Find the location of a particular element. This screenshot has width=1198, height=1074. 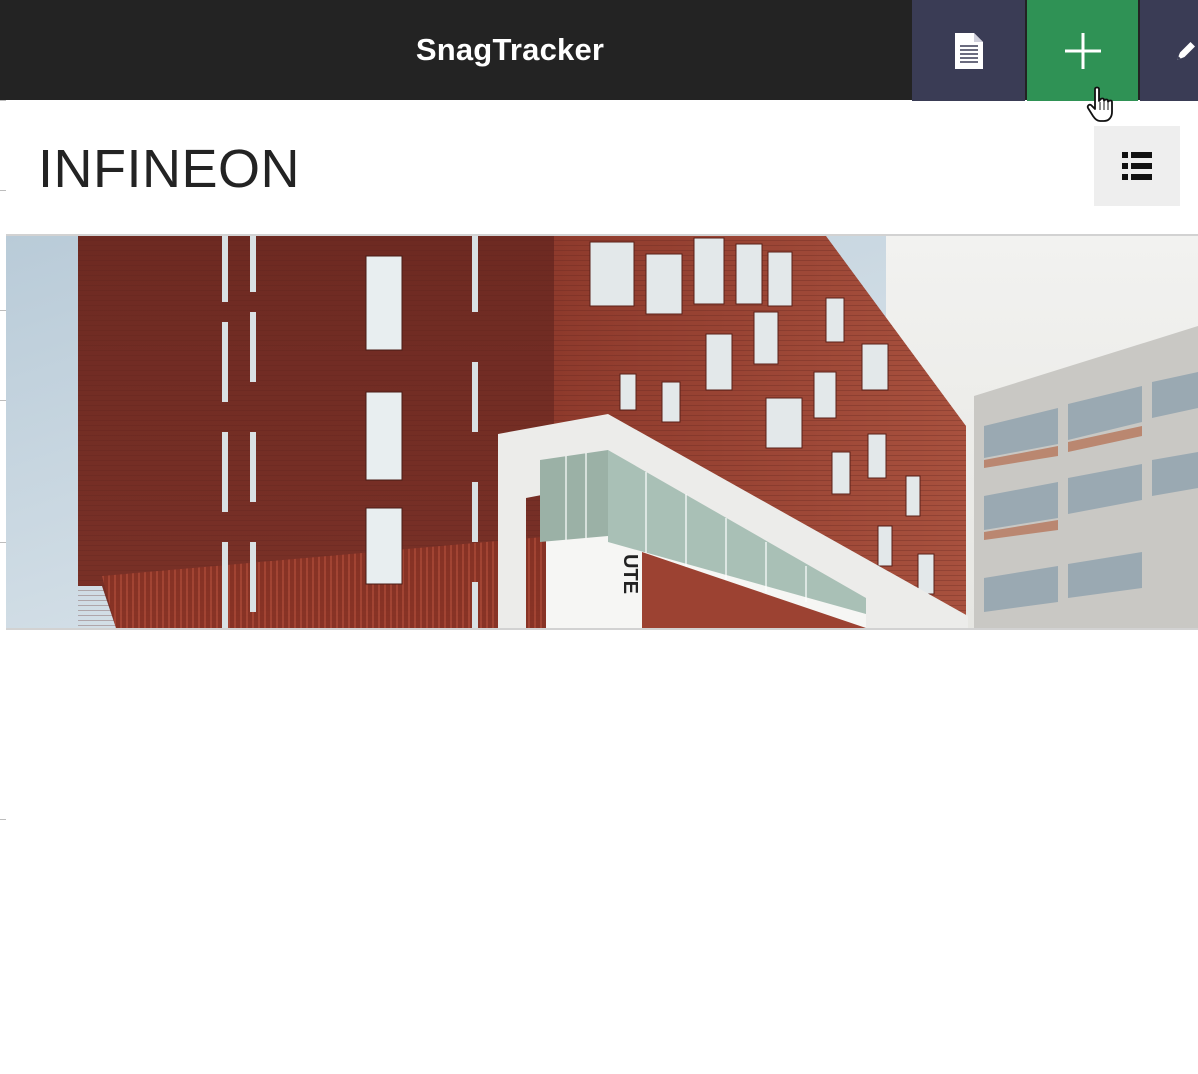

app-title-tracker: Tracker is located at coordinates (548, 49).